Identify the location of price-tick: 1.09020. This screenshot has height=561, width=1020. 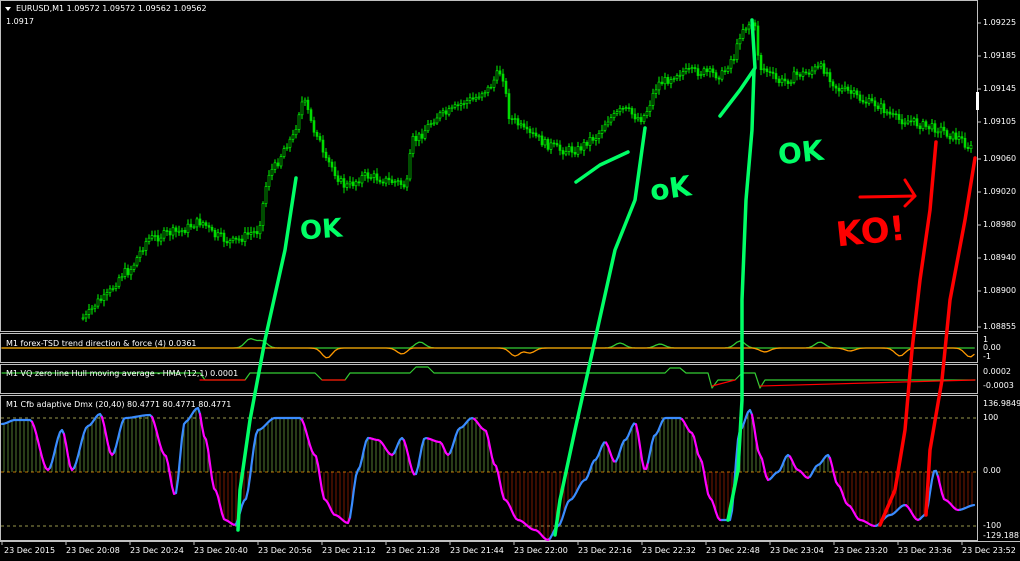
(1000, 191).